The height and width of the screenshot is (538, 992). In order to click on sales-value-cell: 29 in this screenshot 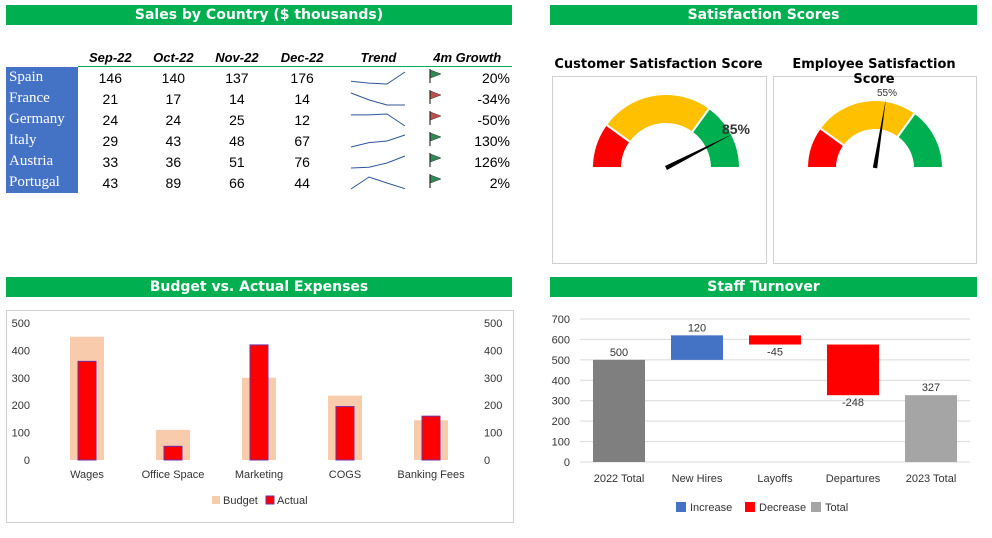, I will do `click(110, 140)`.